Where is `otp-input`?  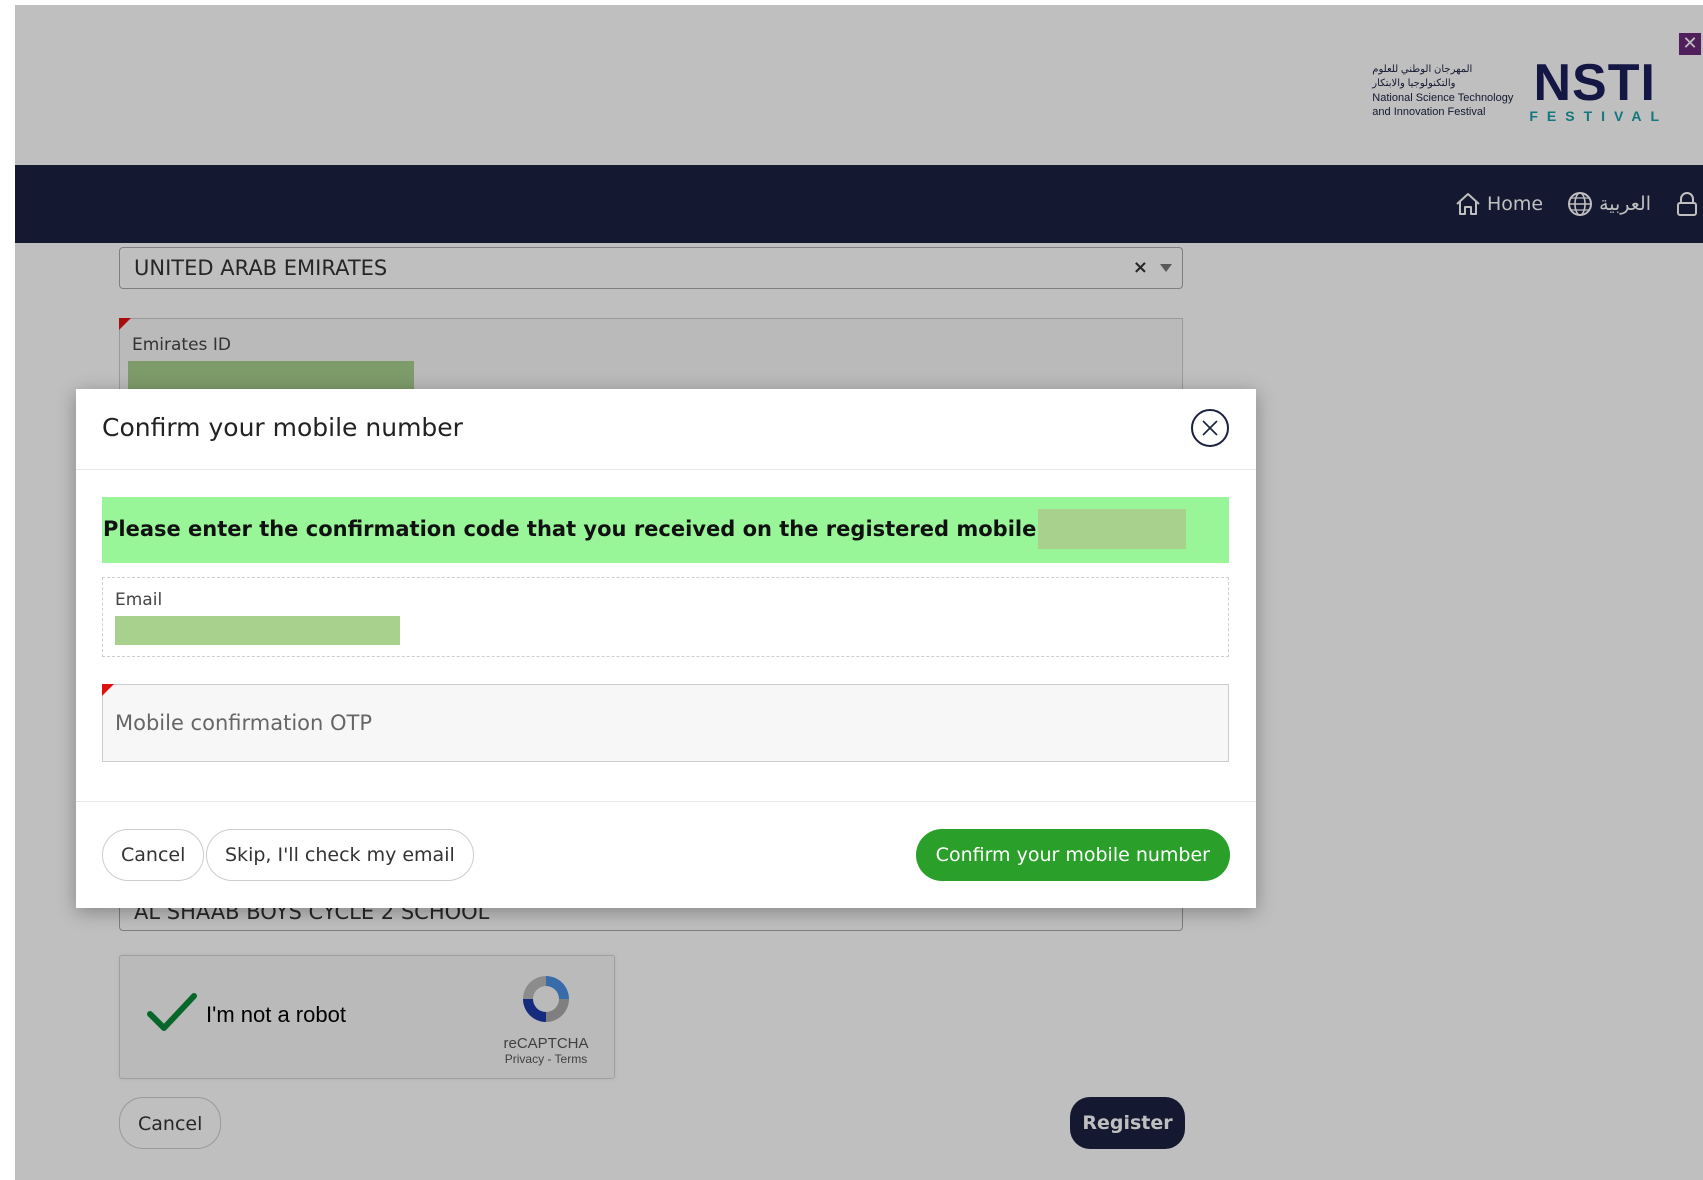
otp-input is located at coordinates (665, 723).